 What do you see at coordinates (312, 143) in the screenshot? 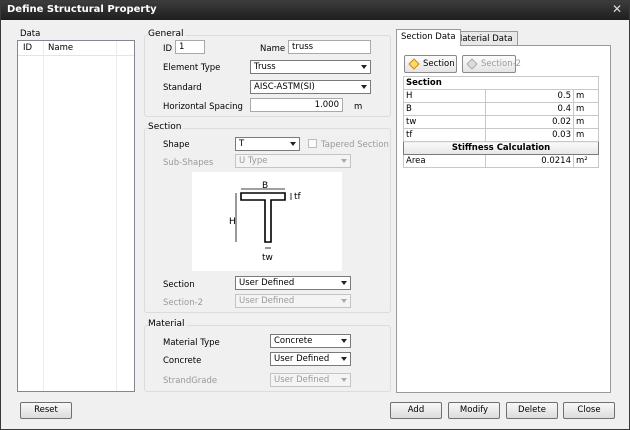
I see `tapered-section-checkbox` at bounding box center [312, 143].